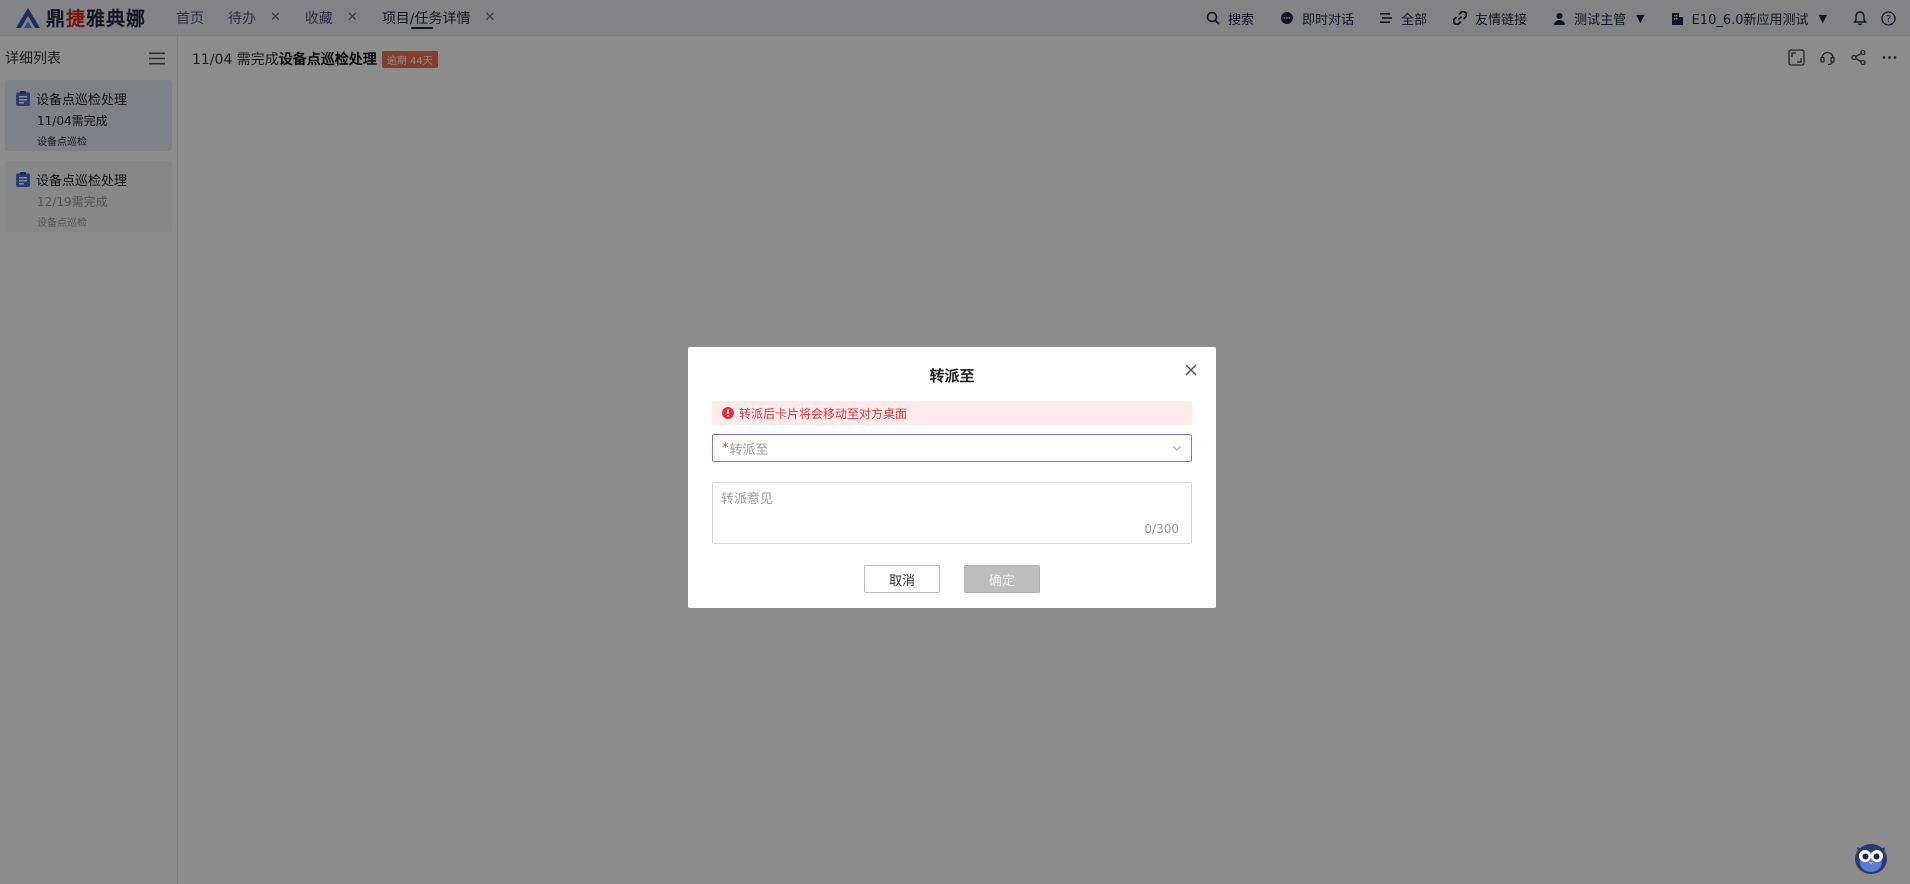 Image resolution: width=1910 pixels, height=884 pixels. What do you see at coordinates (728, 413) in the screenshot?
I see `exclamation-icon` at bounding box center [728, 413].